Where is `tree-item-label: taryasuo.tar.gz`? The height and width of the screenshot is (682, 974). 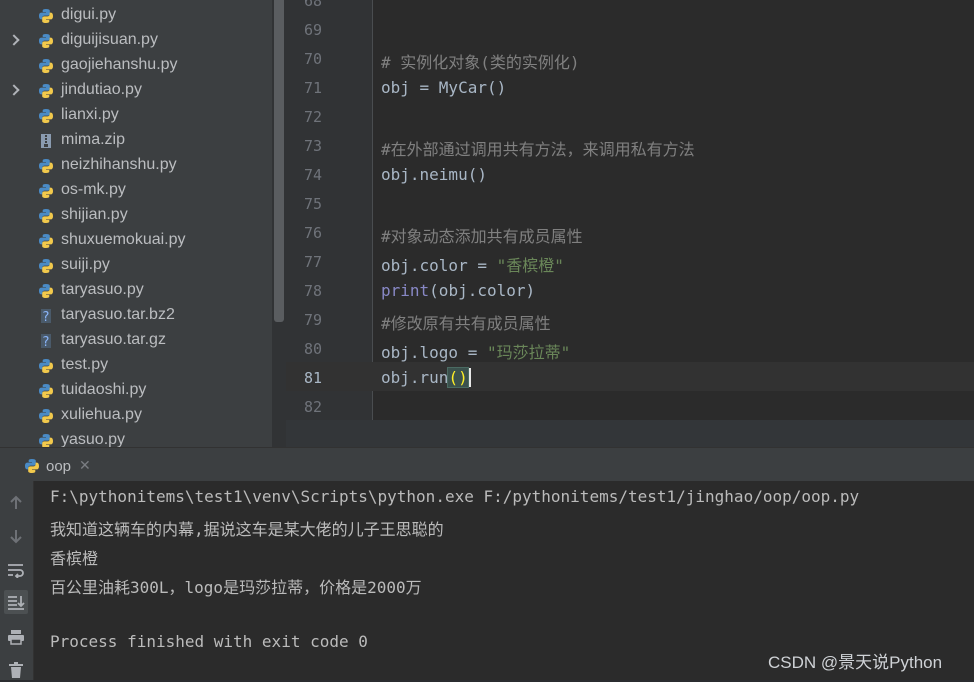 tree-item-label: taryasuo.tar.gz is located at coordinates (113, 339).